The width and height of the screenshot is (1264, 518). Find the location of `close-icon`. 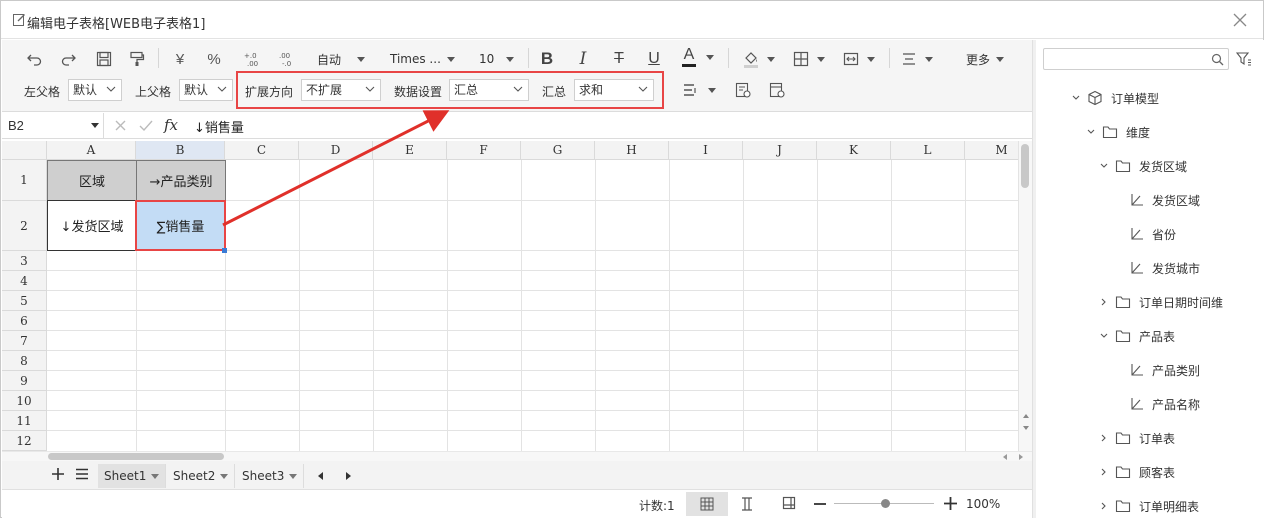

close-icon is located at coordinates (1240, 20).